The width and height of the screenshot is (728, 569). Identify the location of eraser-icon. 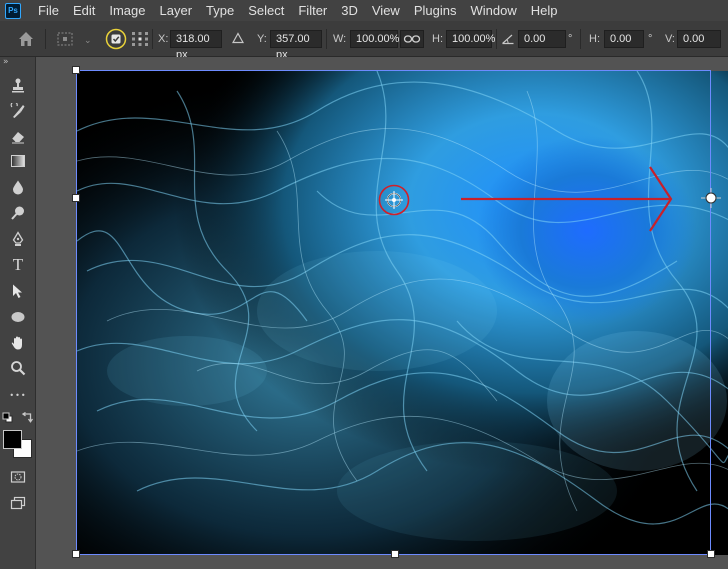
(17, 138).